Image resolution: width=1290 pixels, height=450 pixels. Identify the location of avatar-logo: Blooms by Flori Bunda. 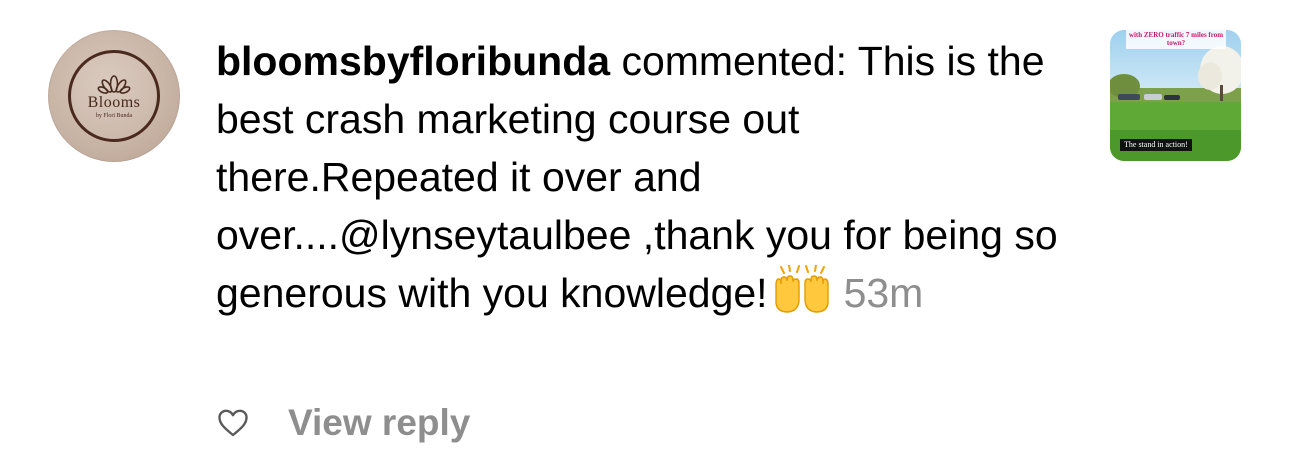
(114, 96).